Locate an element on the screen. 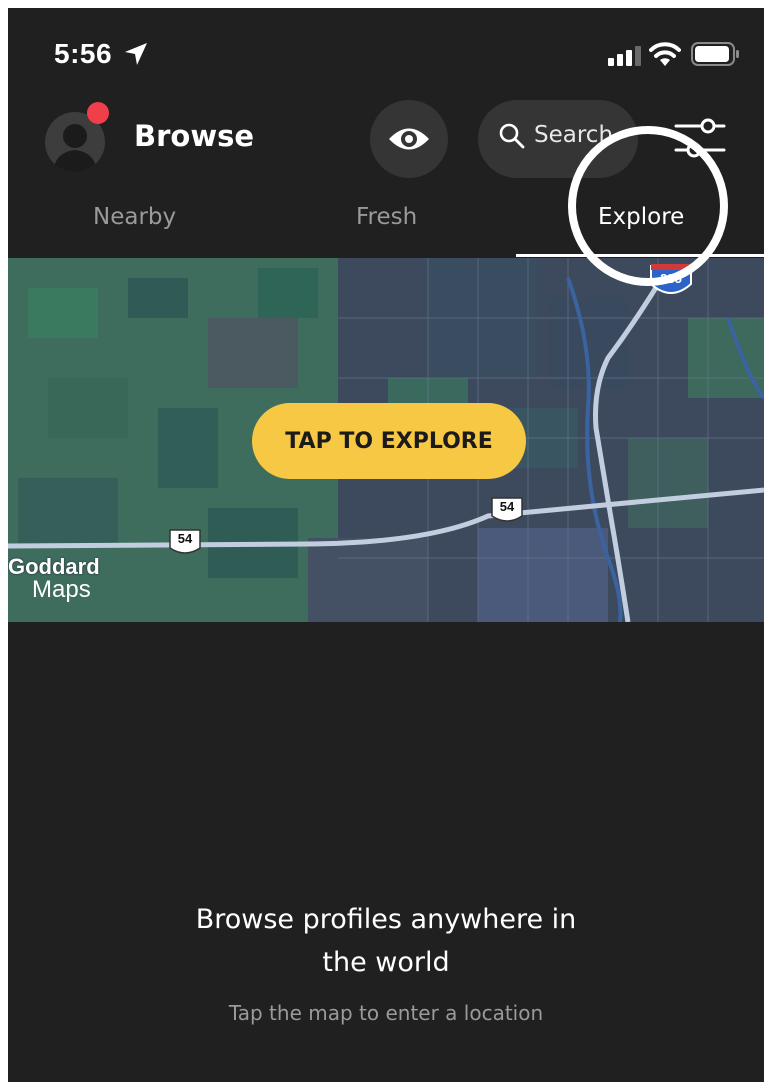  search-icon is located at coordinates (512, 136).